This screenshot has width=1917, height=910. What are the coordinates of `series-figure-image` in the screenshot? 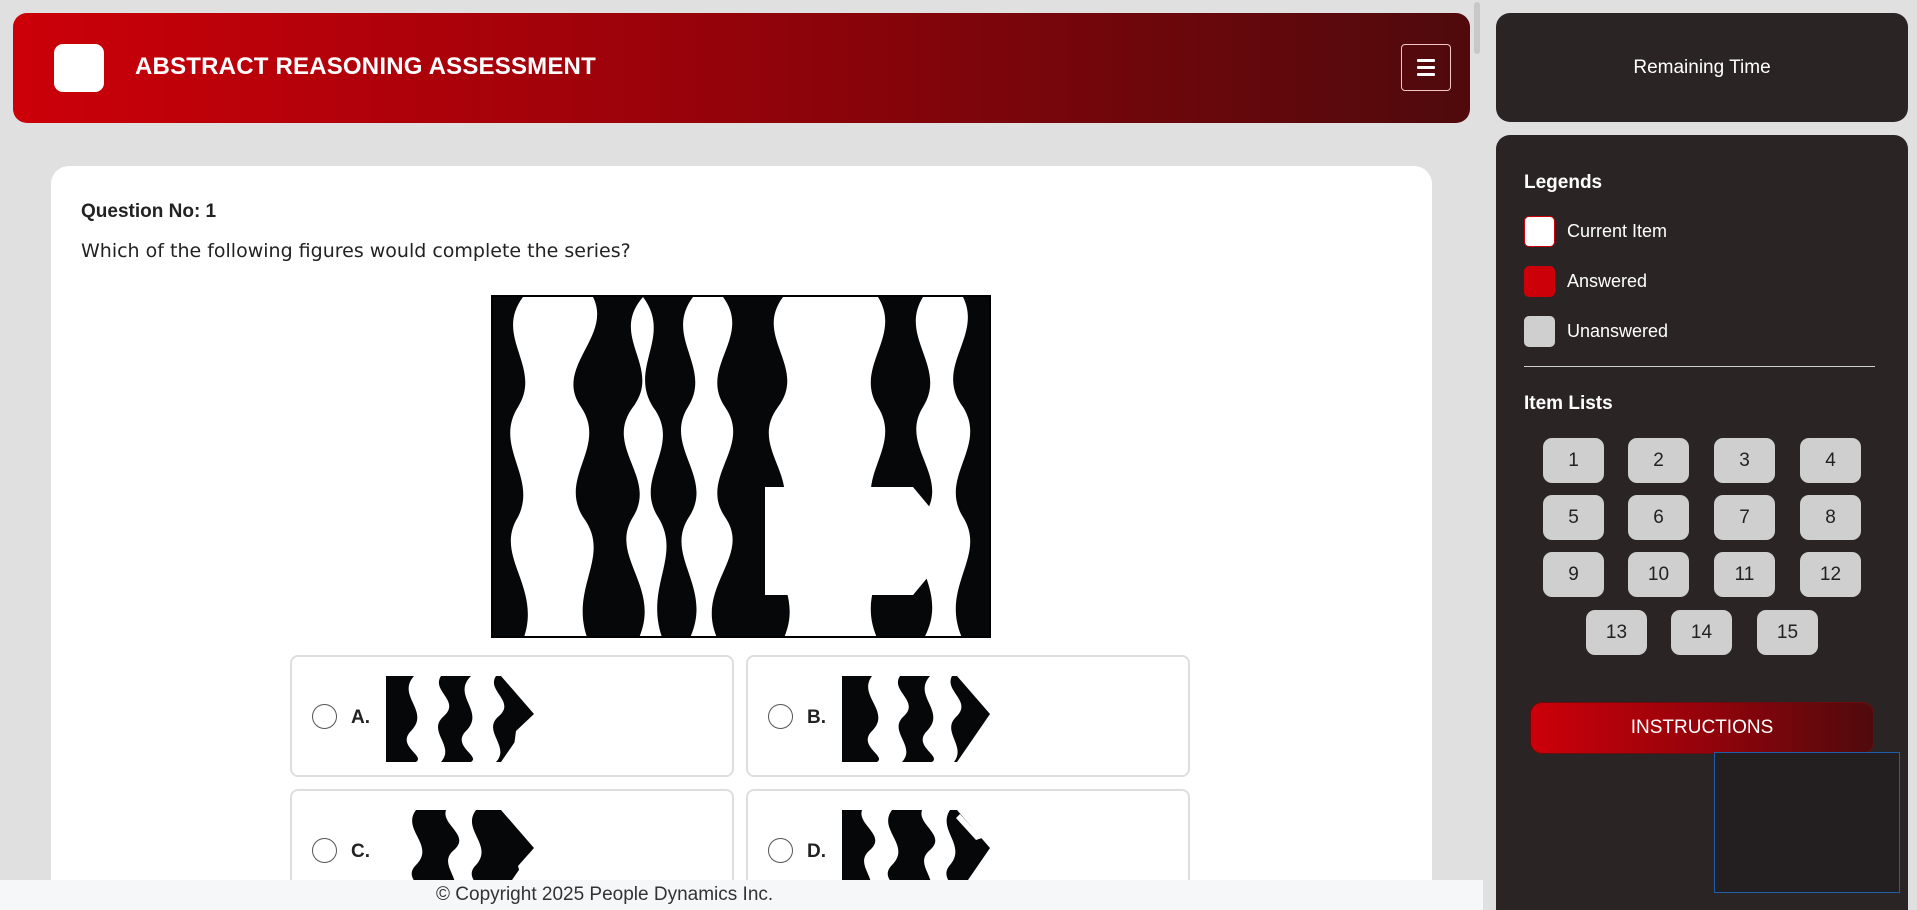 It's located at (741, 466).